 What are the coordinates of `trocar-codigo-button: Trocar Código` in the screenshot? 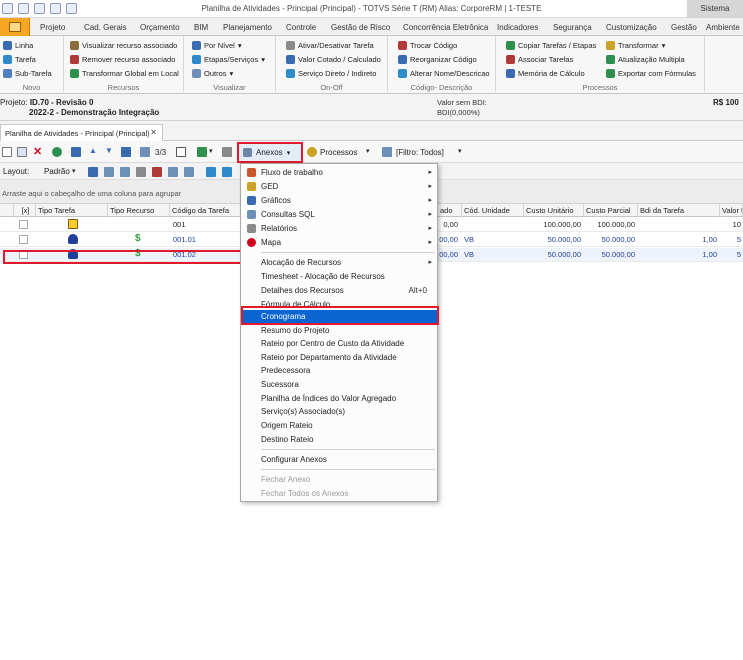 It's located at (427, 45).